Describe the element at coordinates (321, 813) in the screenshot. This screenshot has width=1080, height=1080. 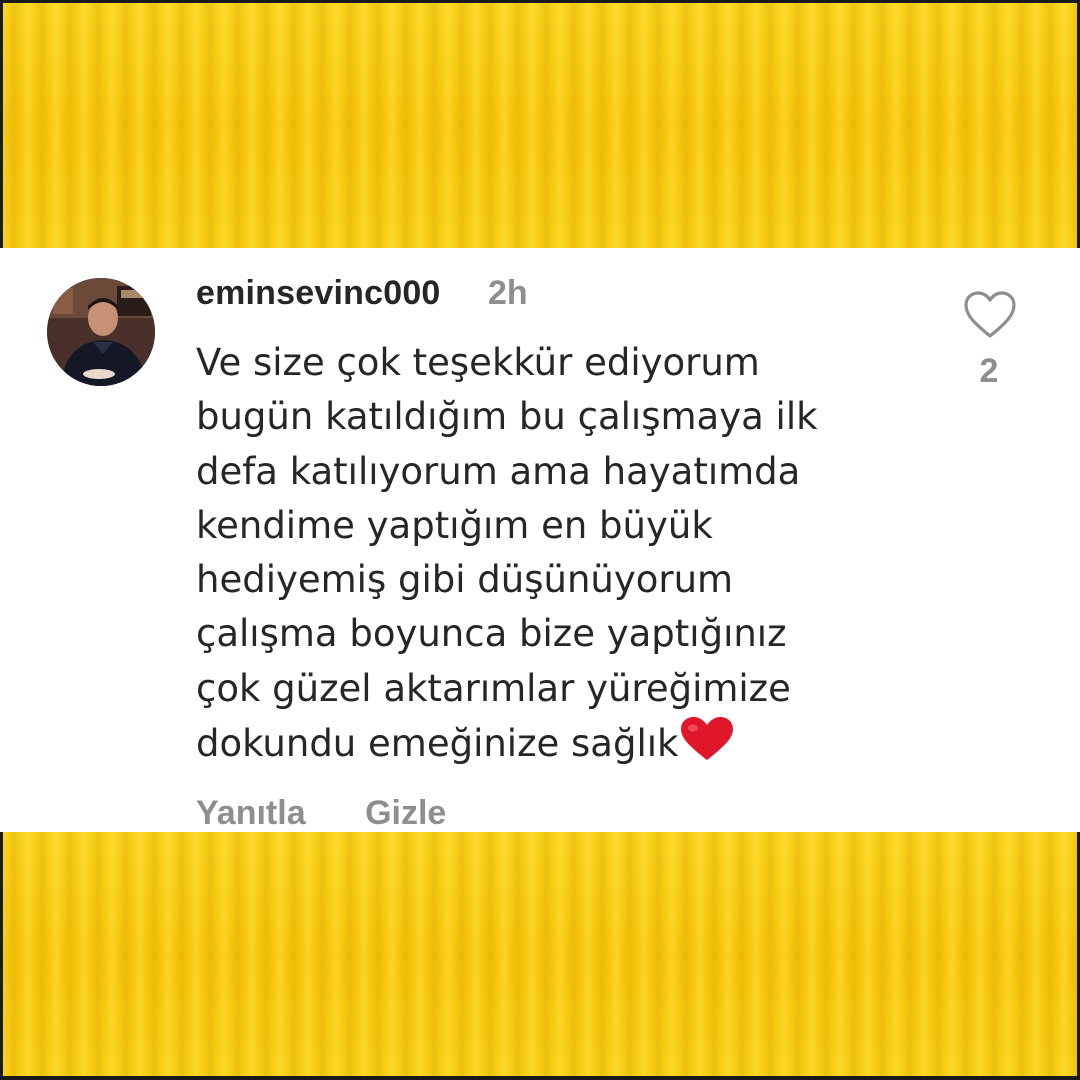
I see `comment-actions: Yanıtla Gizle` at that location.